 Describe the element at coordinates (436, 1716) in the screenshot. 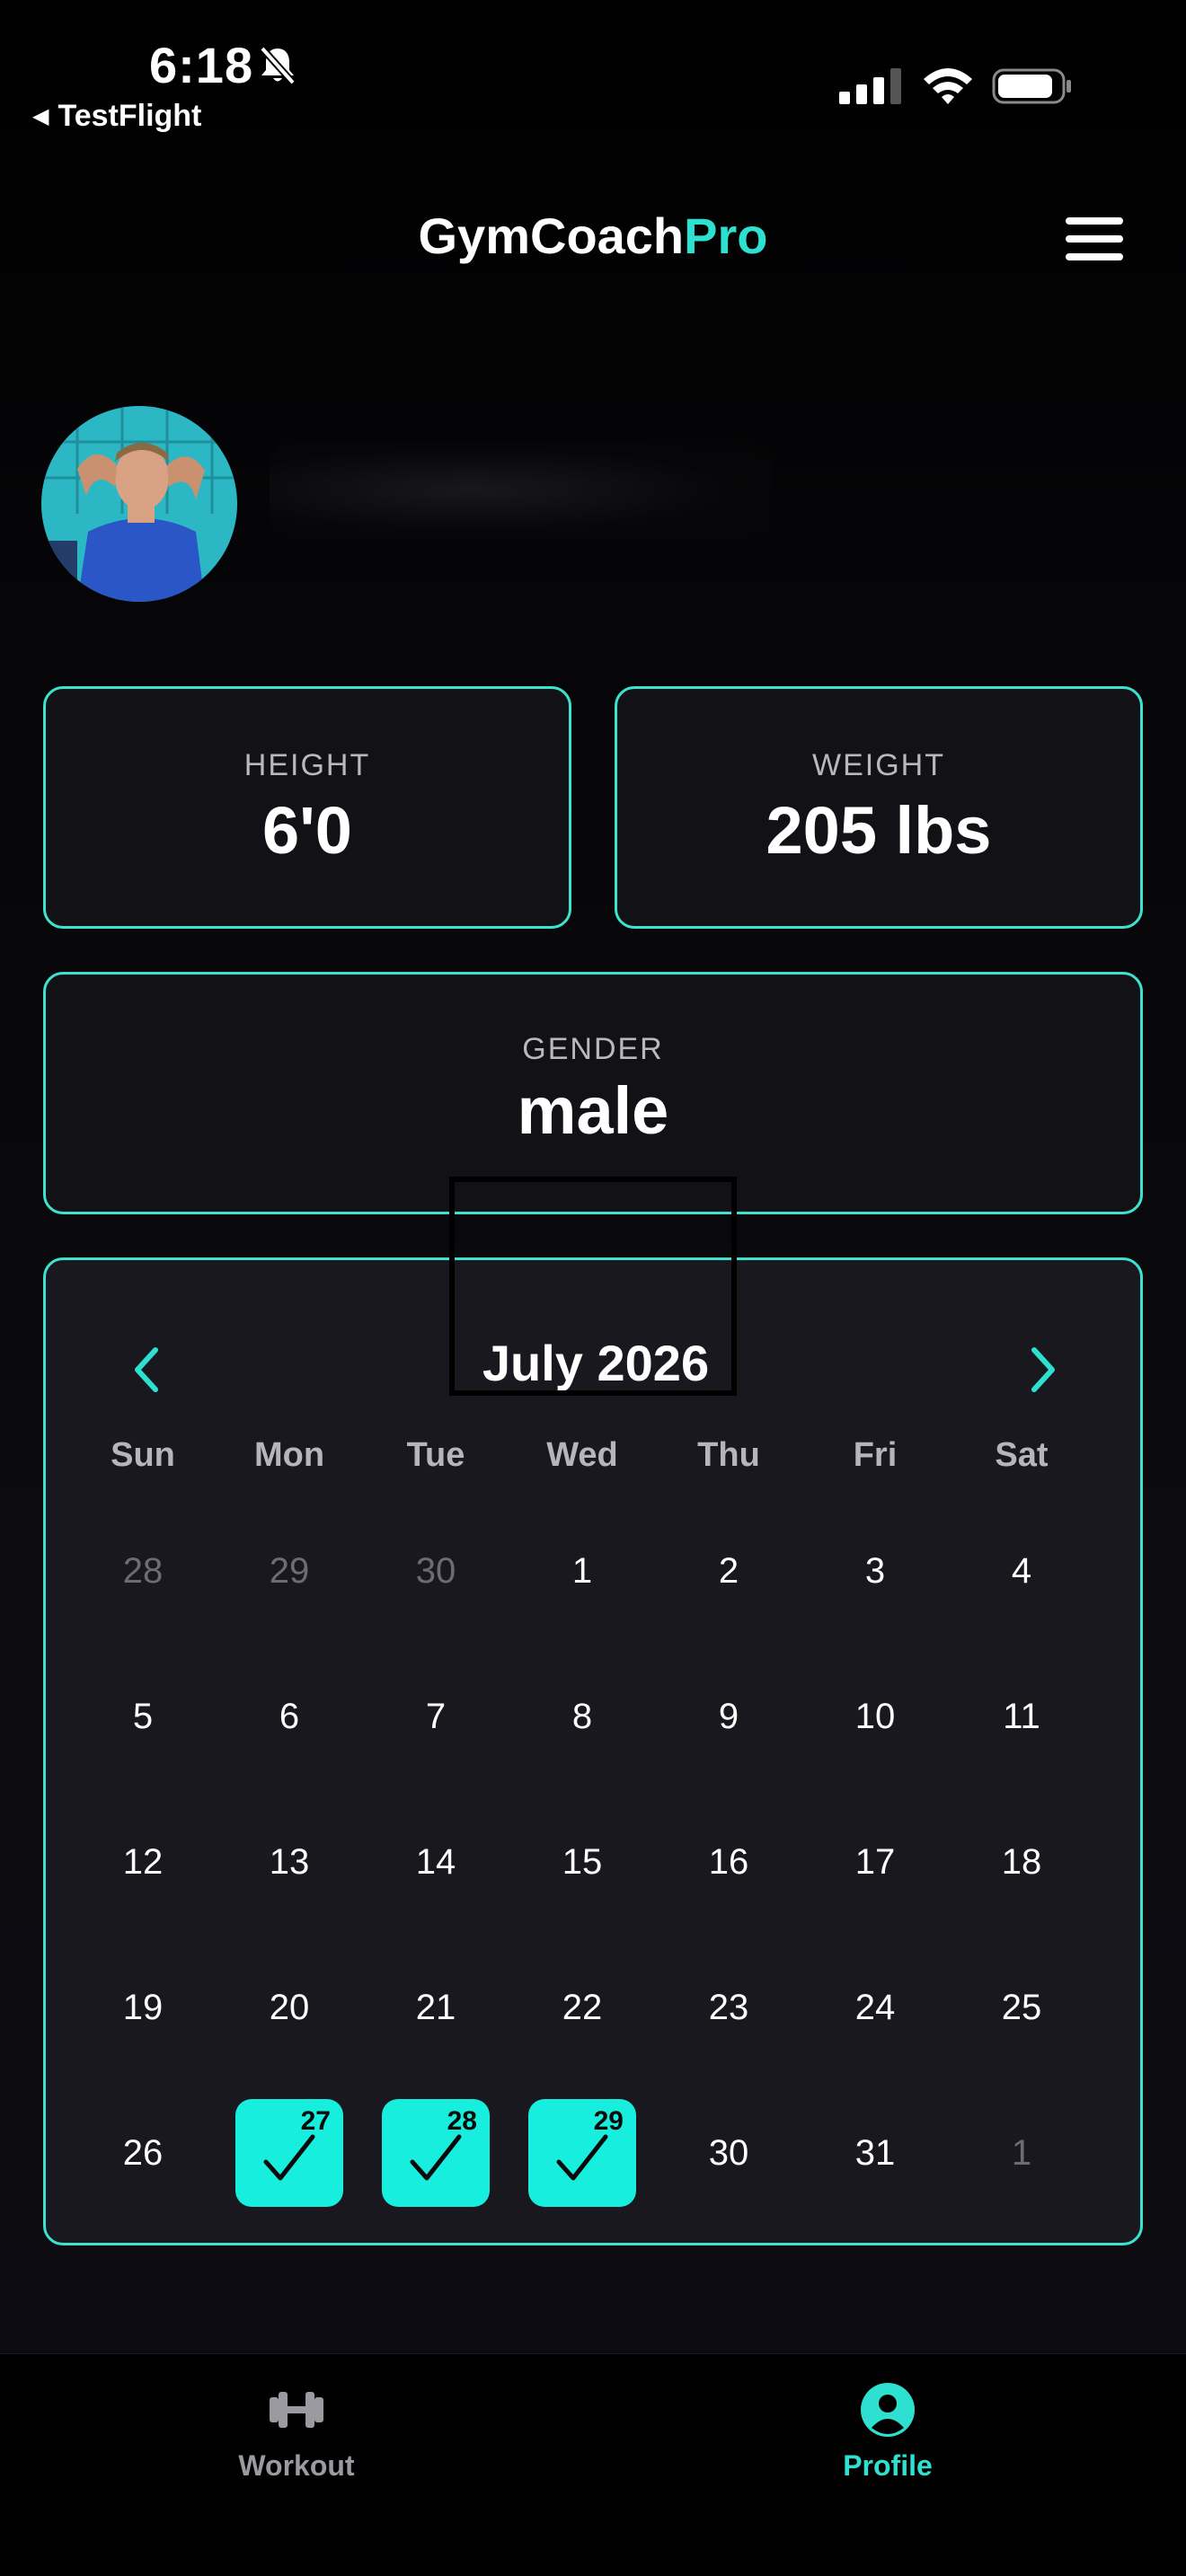

I see `calendar-day: 7` at that location.